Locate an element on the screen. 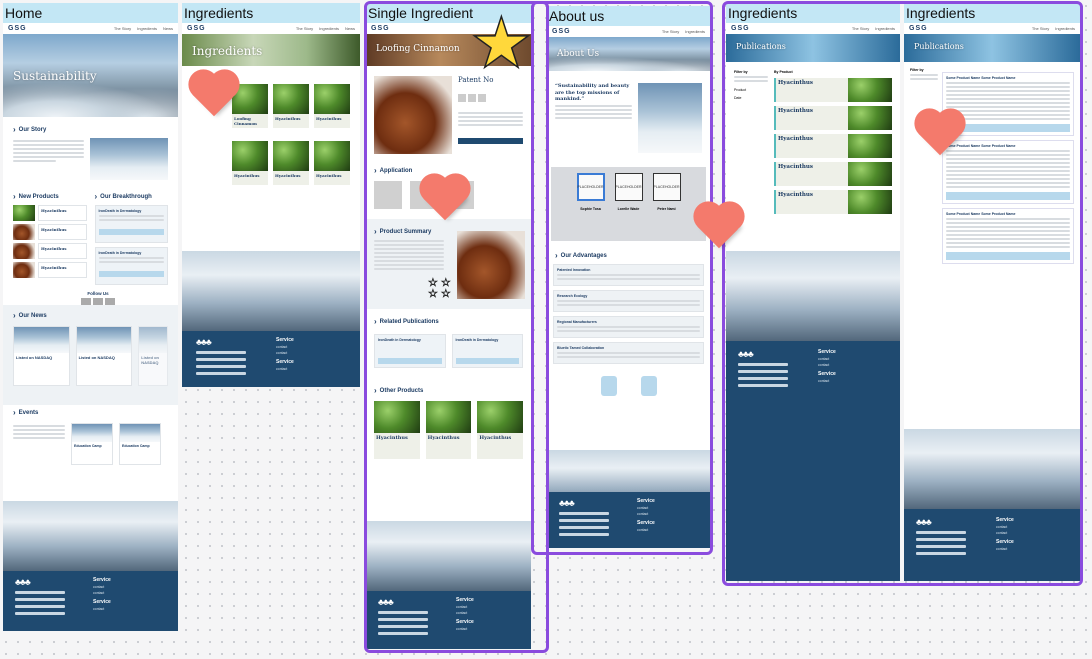  hero-title: Sustainability is located at coordinates (55, 76).